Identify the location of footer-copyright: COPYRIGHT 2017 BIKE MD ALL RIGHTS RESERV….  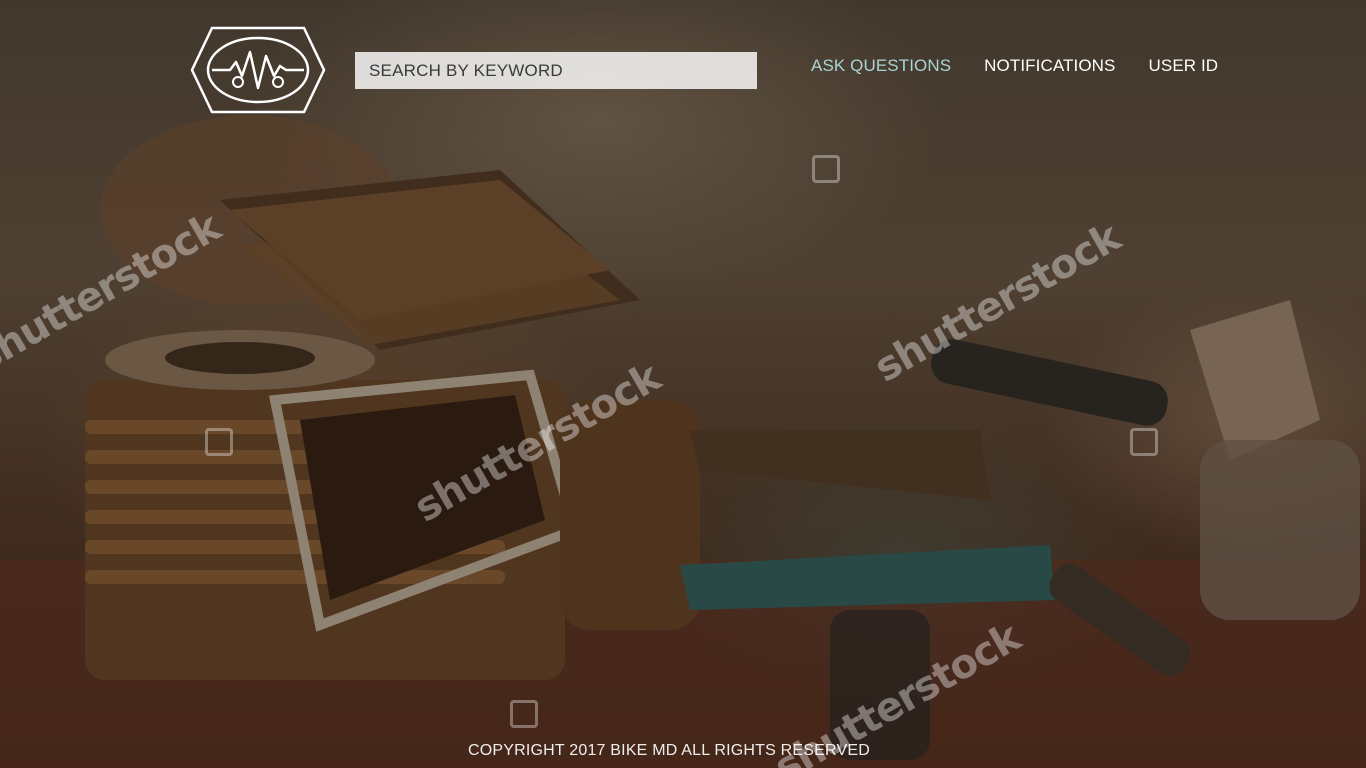
(668, 750).